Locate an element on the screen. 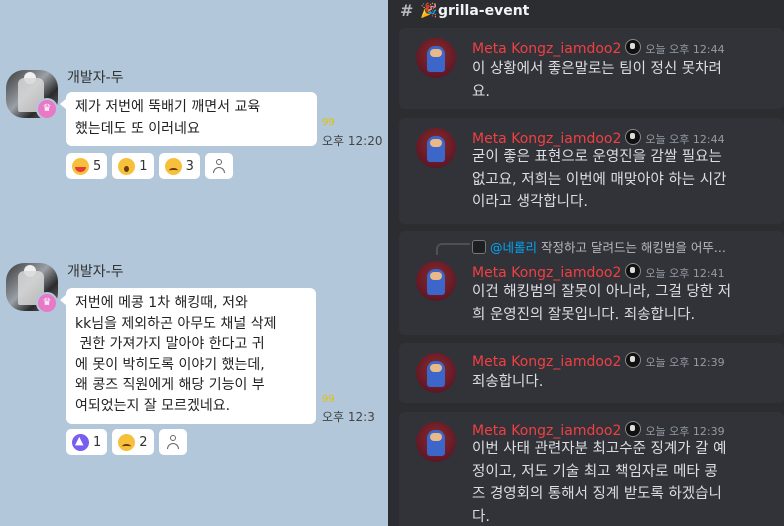 Image resolution: width=784 pixels, height=526 pixels. message-text: 이 상황에서 좋은말로는 팀이 정신 못차려 요. is located at coordinates (622, 80).